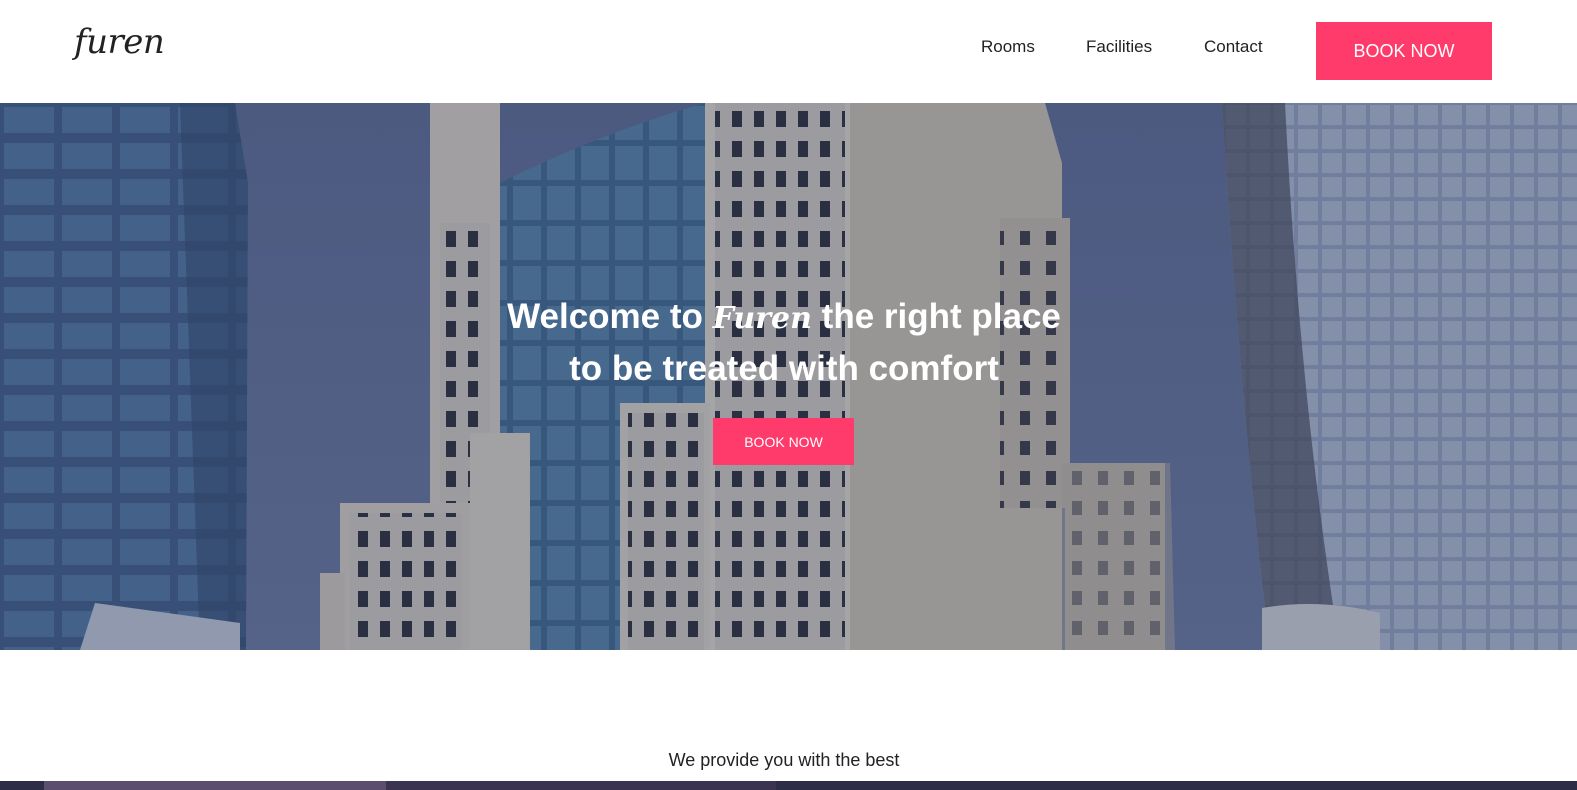 This screenshot has width=1577, height=790. I want to click on hero-title-prefix: Welcome to, so click(610, 316).